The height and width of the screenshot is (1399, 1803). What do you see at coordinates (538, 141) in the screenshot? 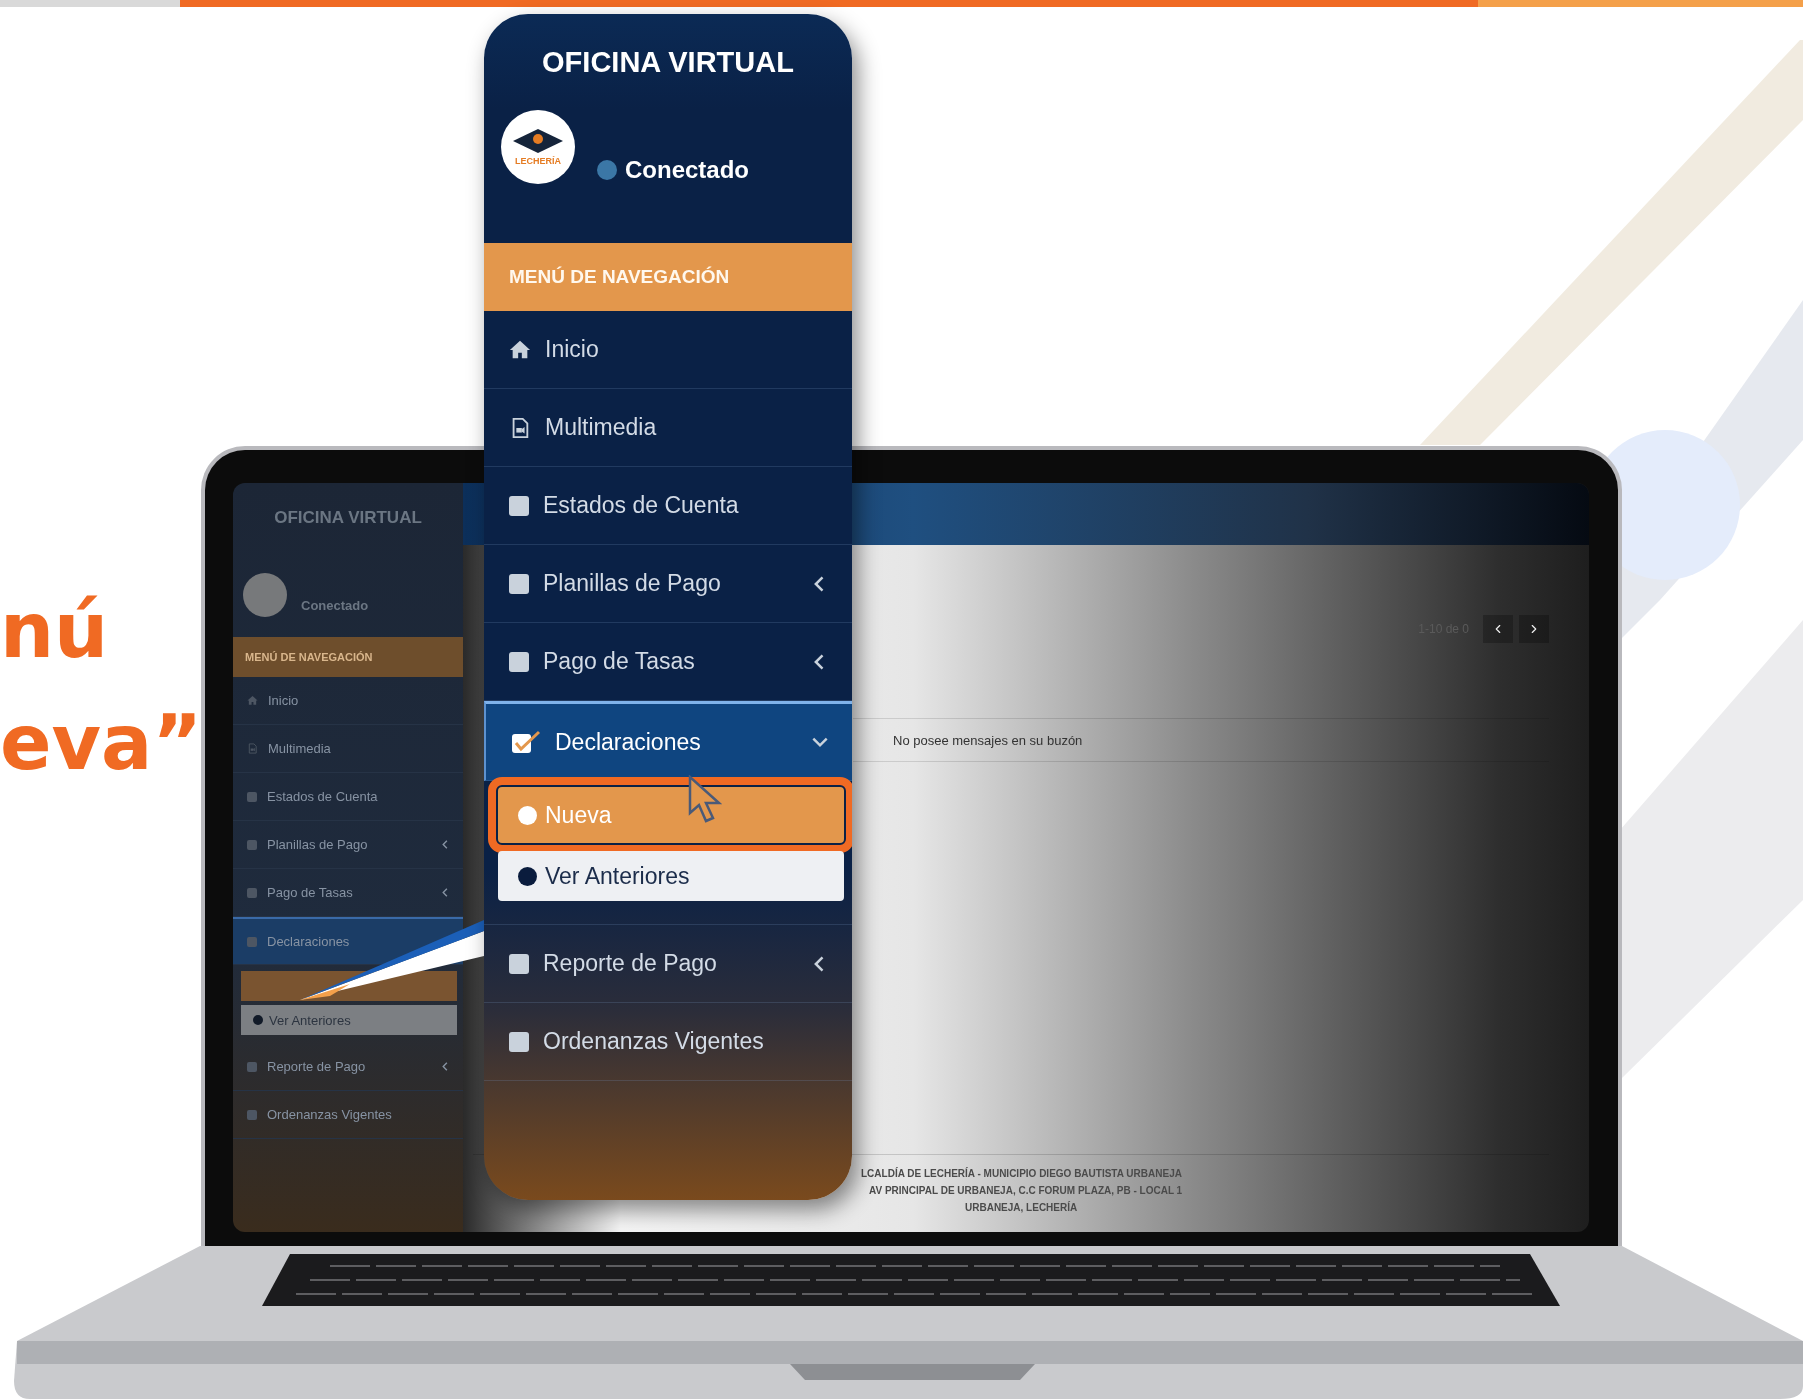
I see `diamond-icon` at bounding box center [538, 141].